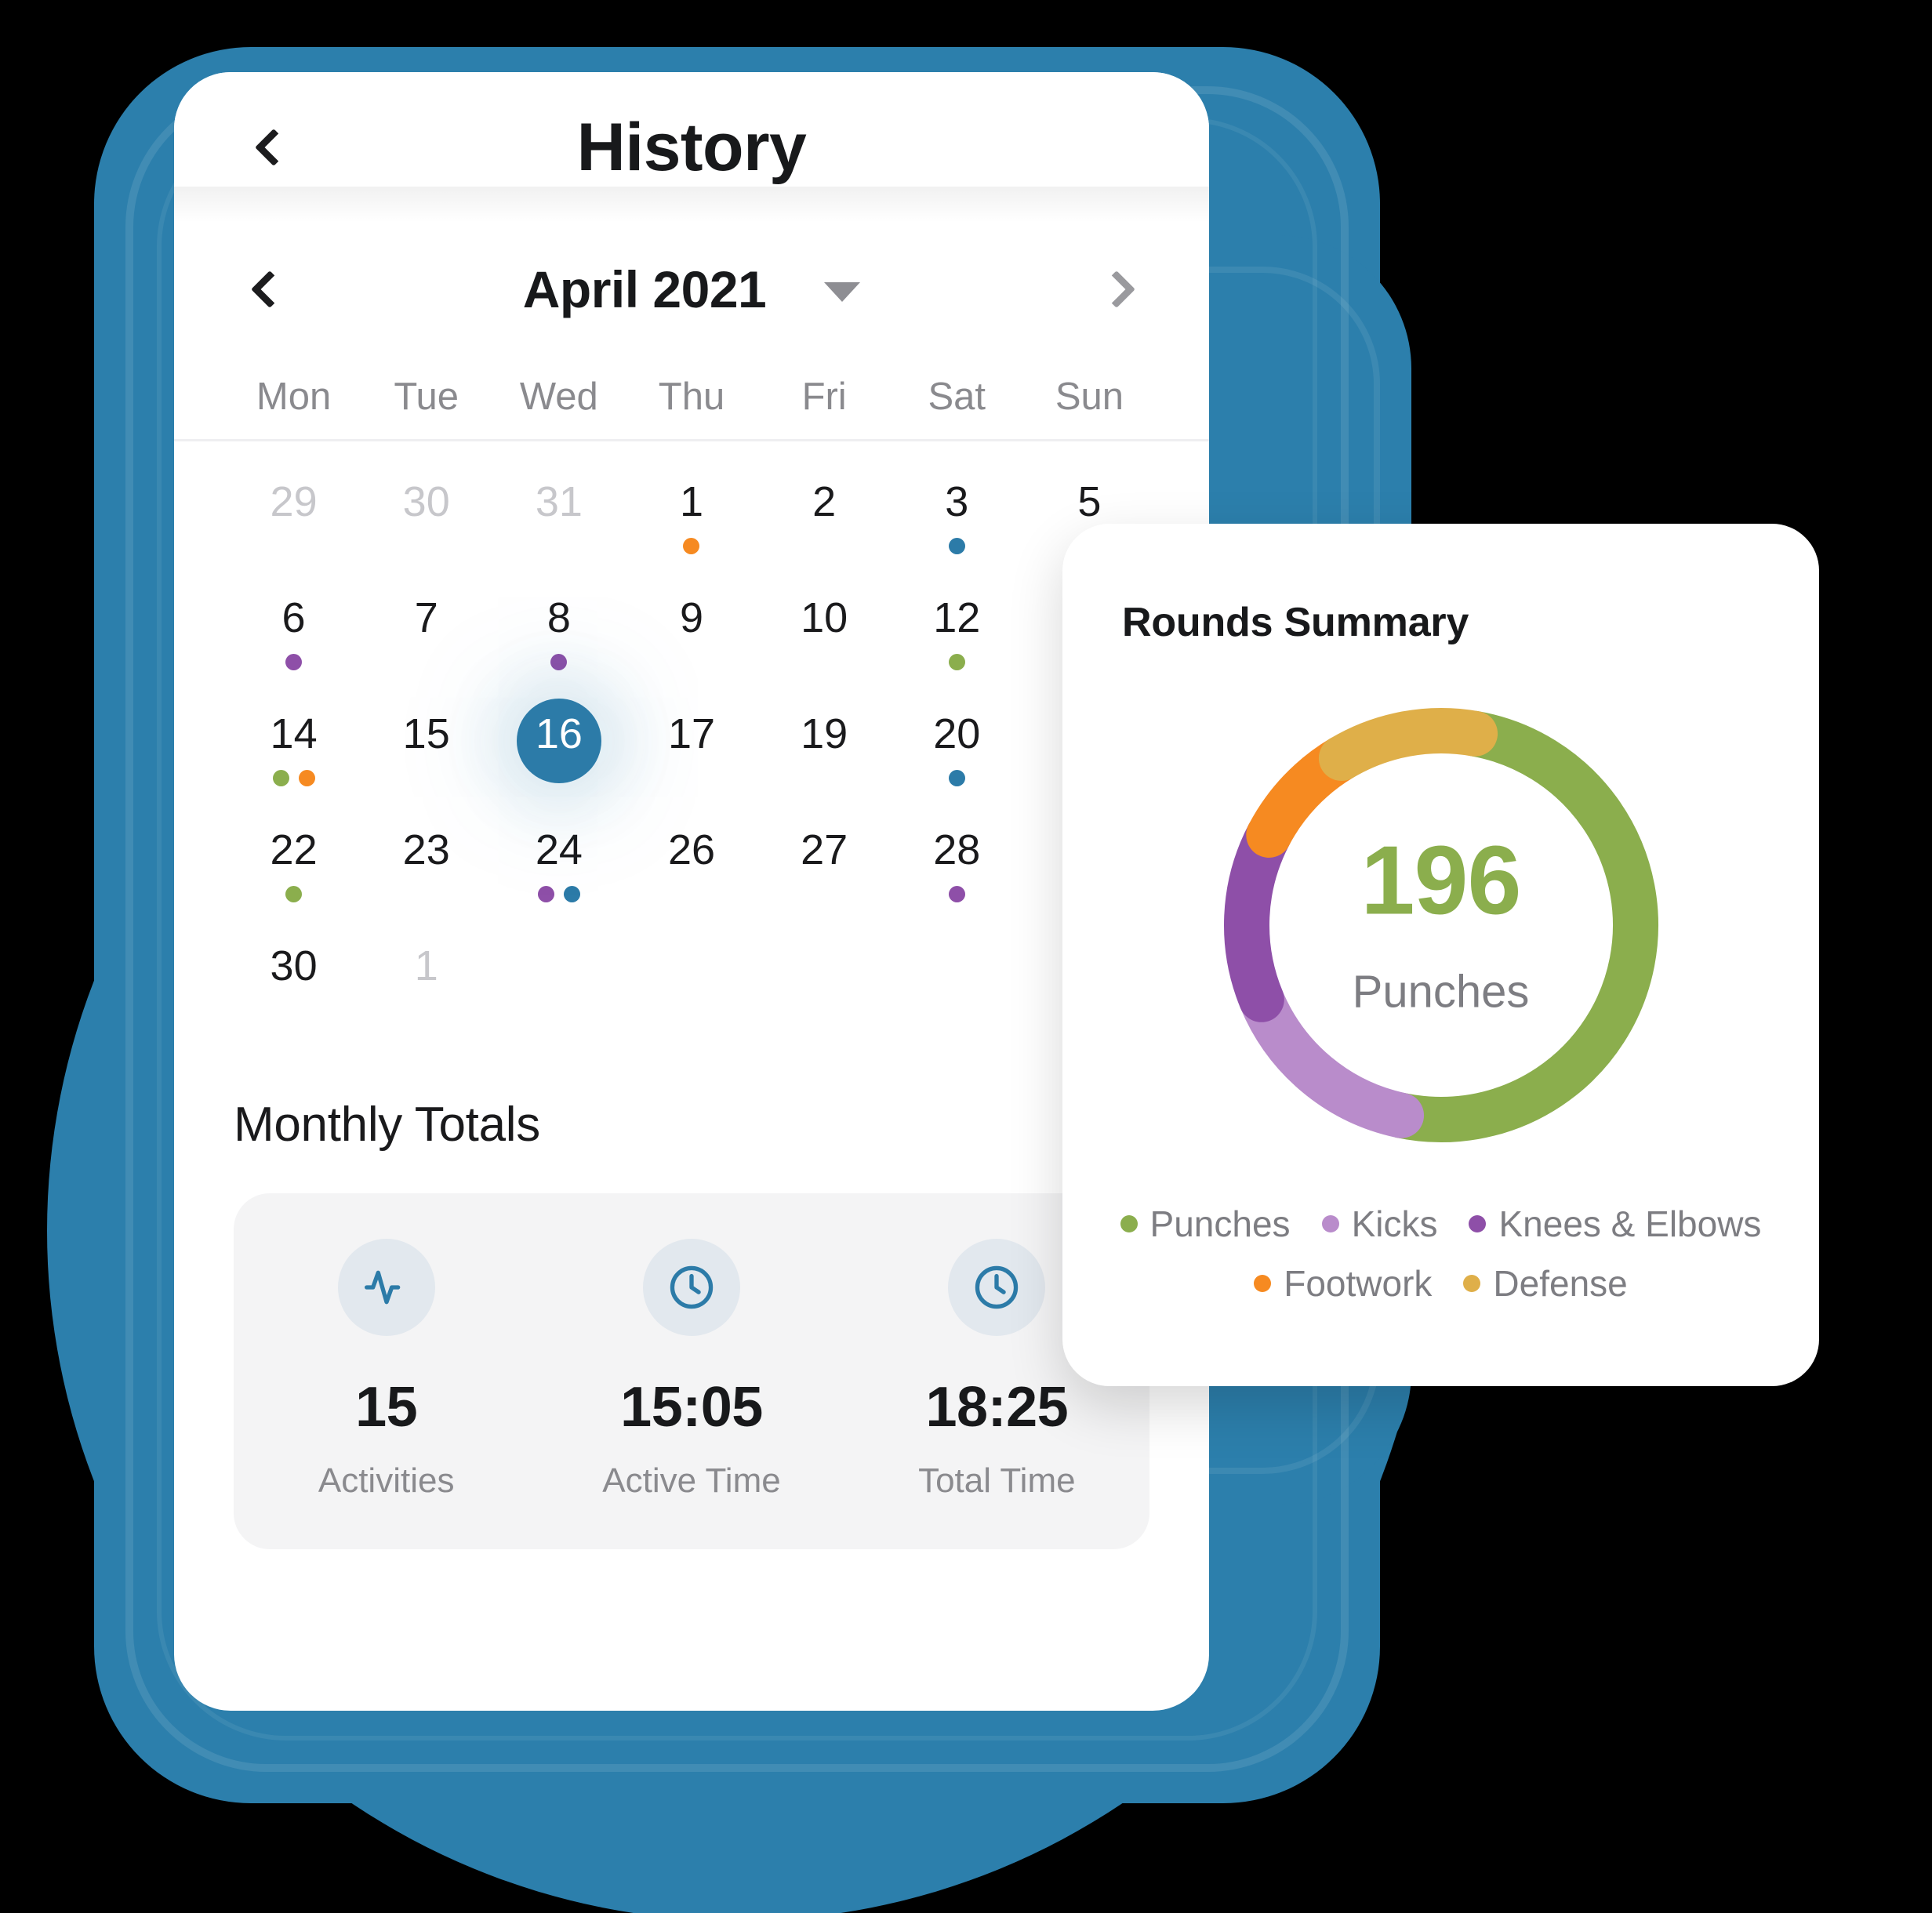 The width and height of the screenshot is (1932, 1913). Describe the element at coordinates (824, 397) in the screenshot. I see `weekday-fri: Fri` at that location.